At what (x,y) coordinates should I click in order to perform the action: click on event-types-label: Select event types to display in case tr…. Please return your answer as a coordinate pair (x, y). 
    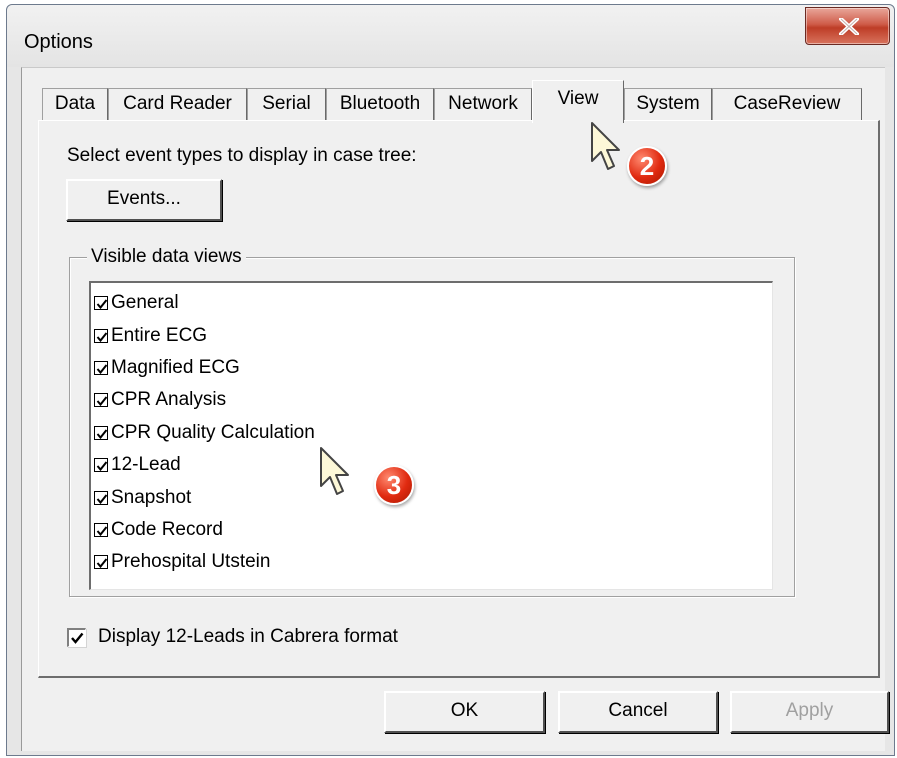
    Looking at the image, I should click on (242, 155).